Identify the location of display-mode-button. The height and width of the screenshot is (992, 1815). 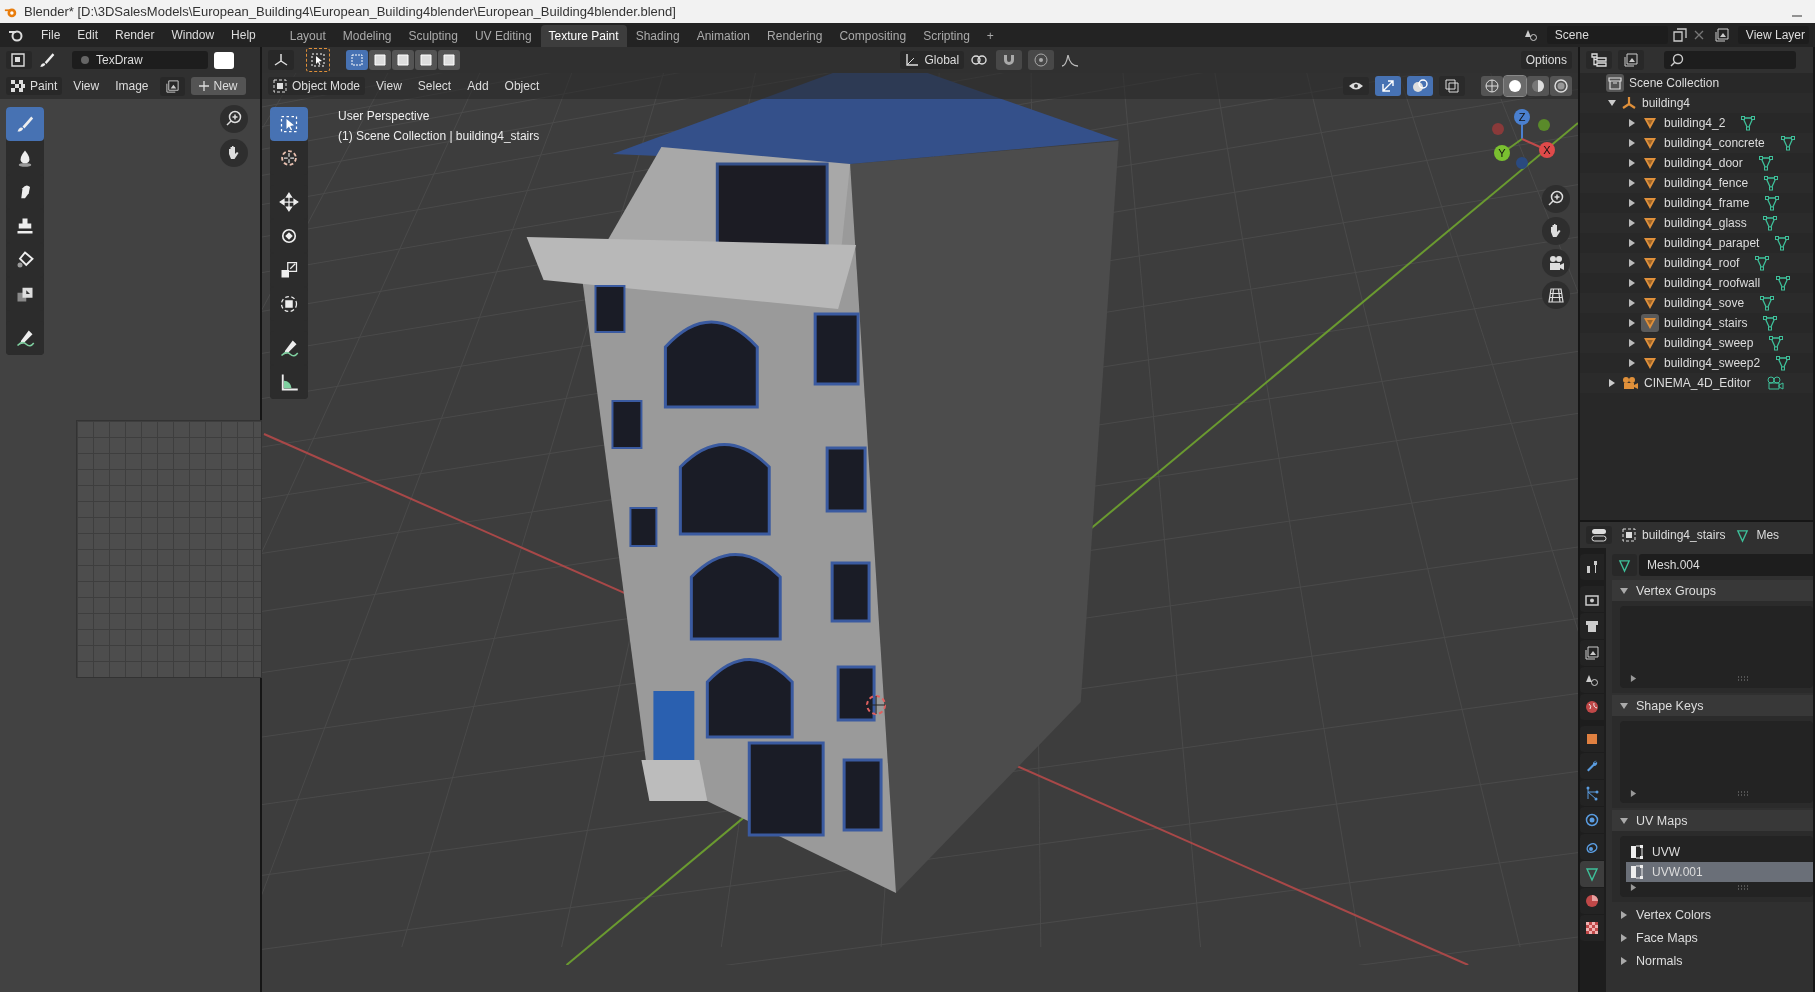
(1631, 60).